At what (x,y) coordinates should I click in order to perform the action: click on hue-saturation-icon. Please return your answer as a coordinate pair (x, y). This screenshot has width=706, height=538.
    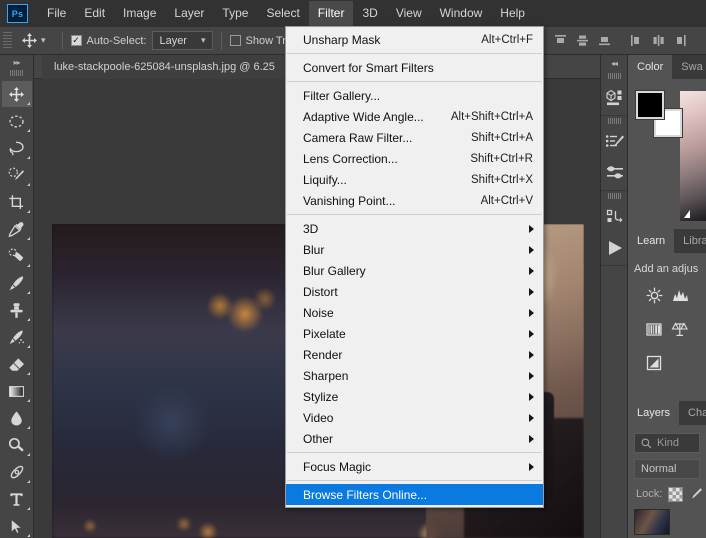
    Looking at the image, I should click on (701, 329).